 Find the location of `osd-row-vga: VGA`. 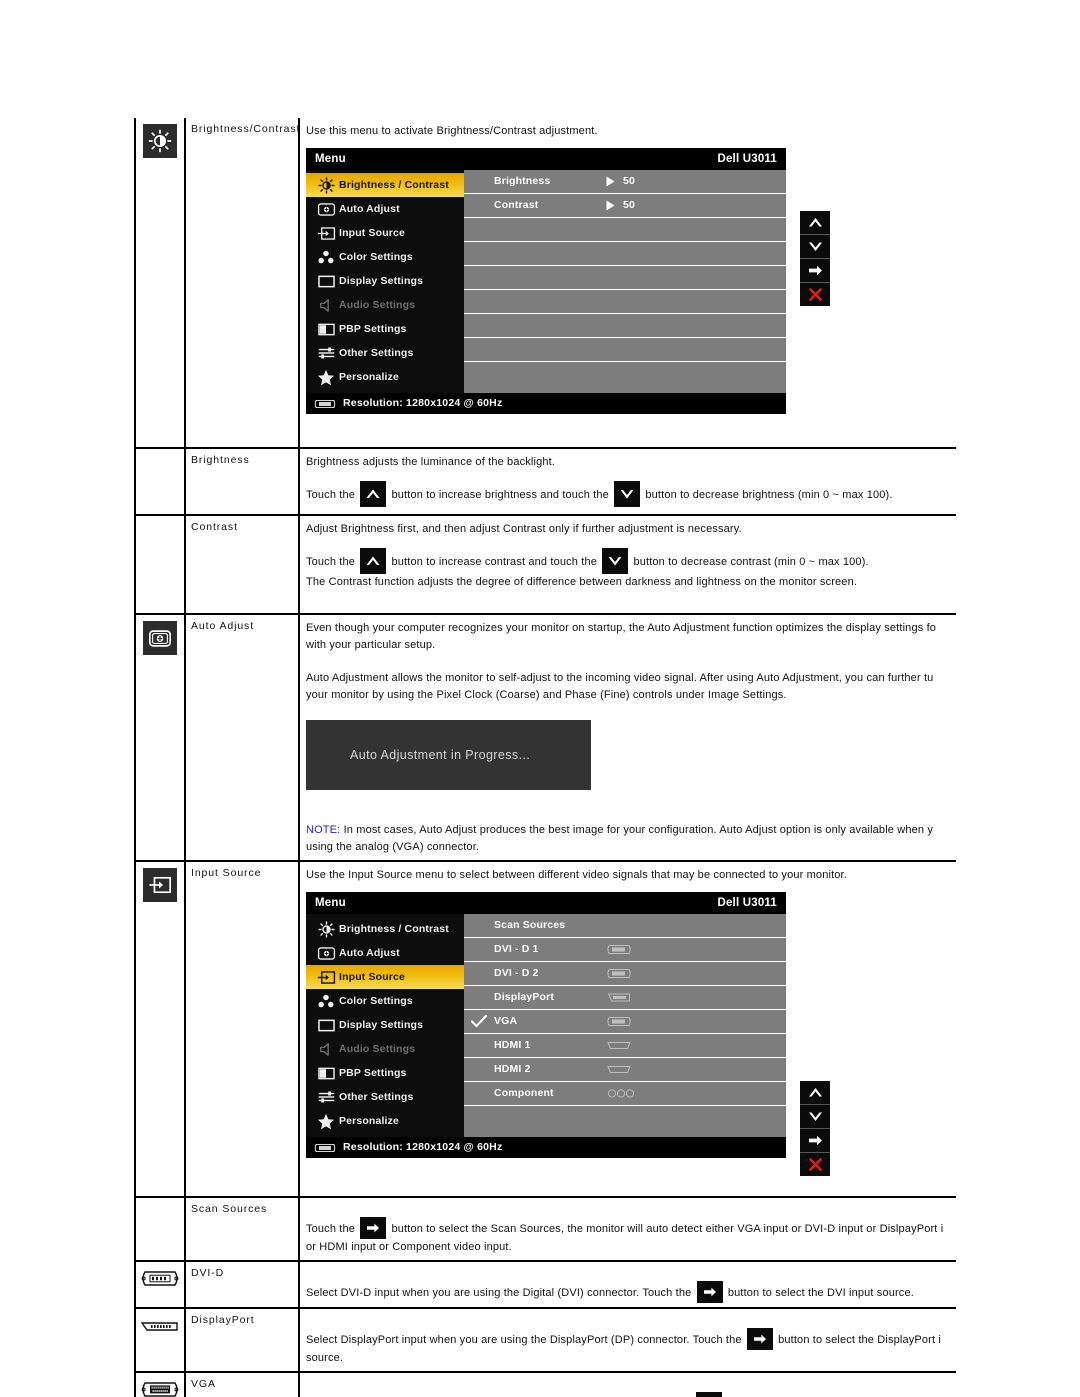

osd-row-vga: VGA is located at coordinates (625, 1022).